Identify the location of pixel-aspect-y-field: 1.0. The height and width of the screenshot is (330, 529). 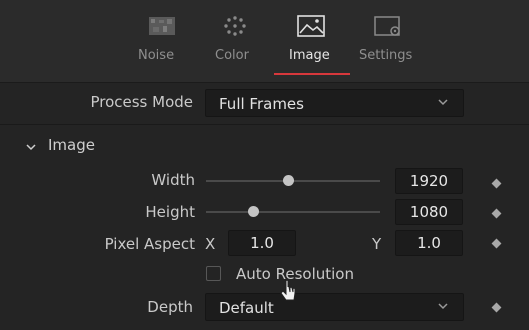
(429, 243).